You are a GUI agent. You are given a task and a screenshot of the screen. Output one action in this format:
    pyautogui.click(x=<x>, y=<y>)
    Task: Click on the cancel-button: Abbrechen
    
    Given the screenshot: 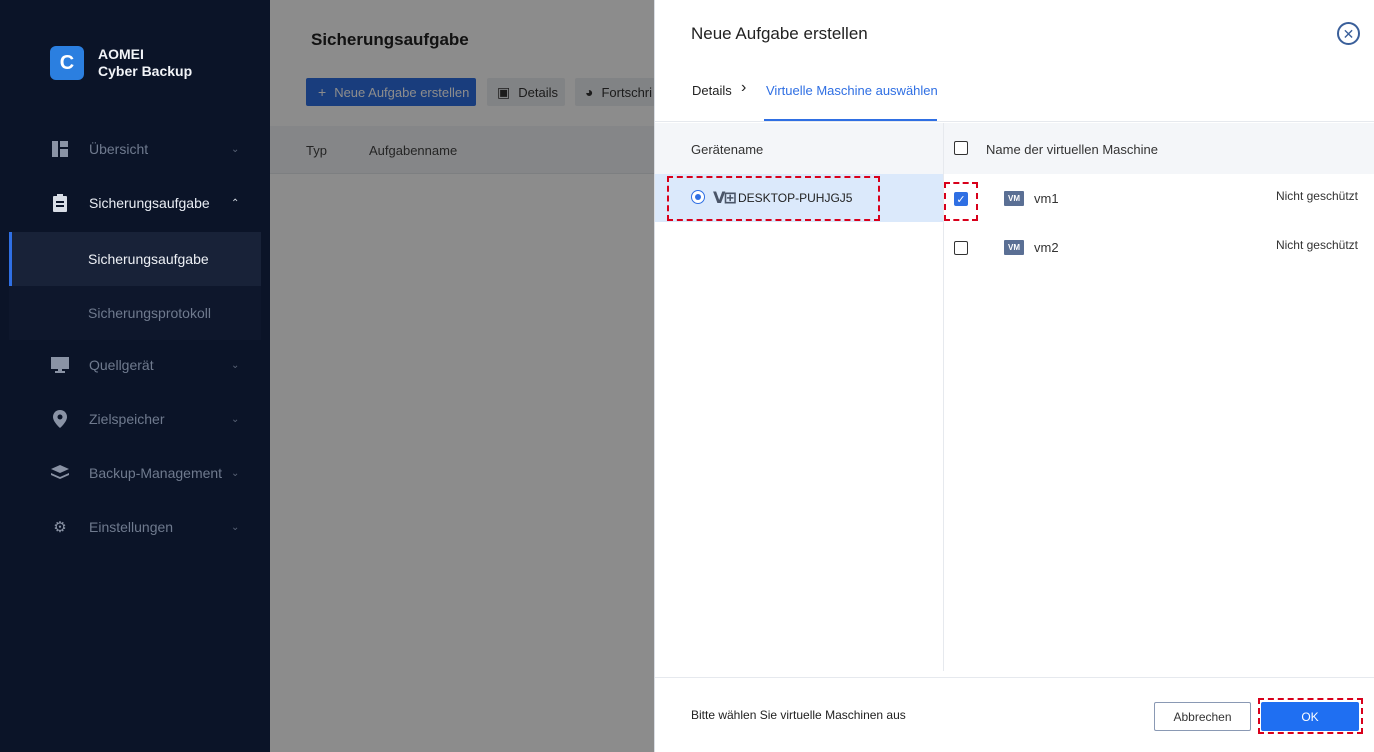 What is the action you would take?
    pyautogui.click(x=1202, y=716)
    